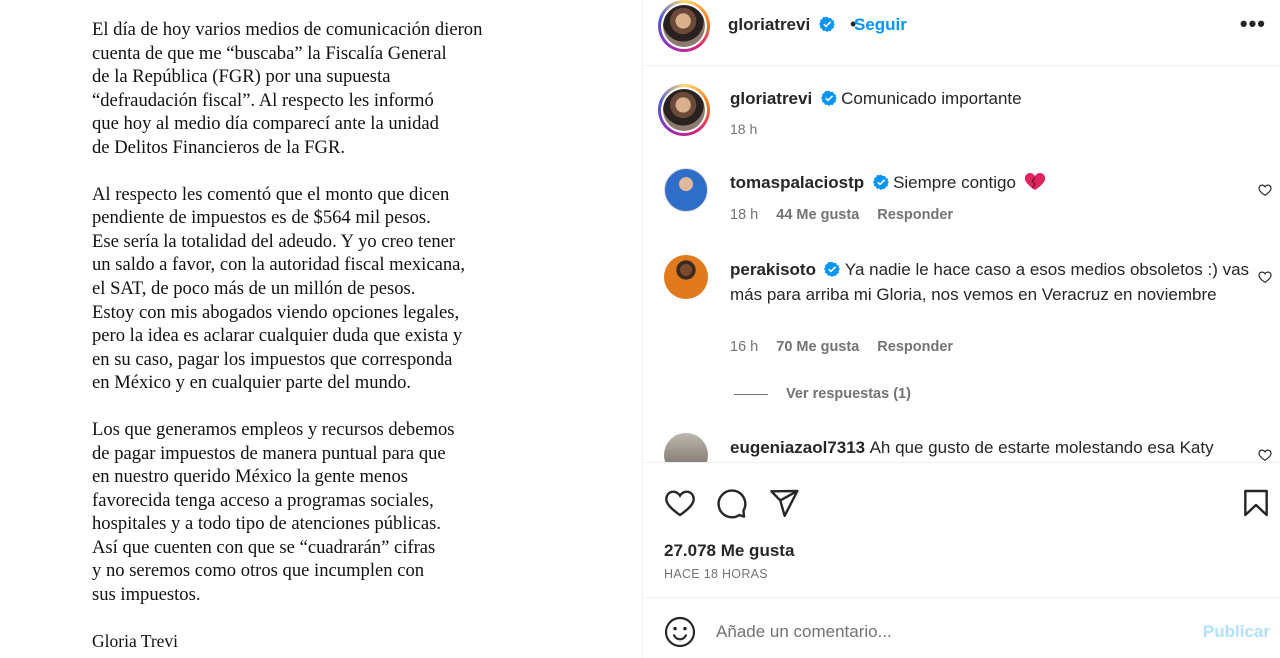 This screenshot has height=658, width=1280. Describe the element at coordinates (684, 110) in the screenshot. I see `caption-avatar` at that location.